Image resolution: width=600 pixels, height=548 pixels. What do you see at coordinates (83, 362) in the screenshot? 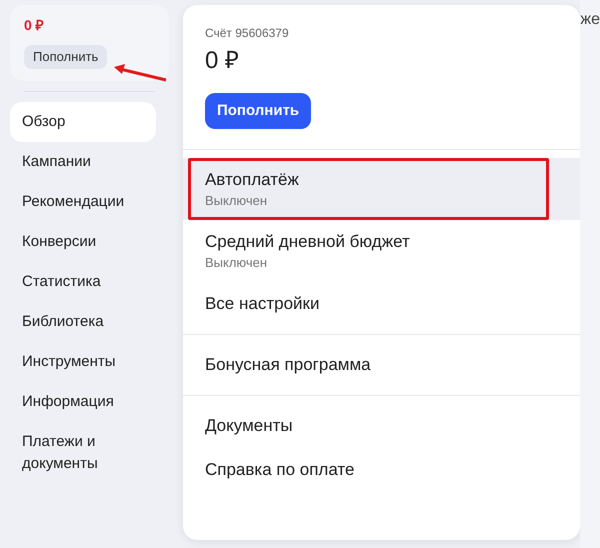
I see `nav-item: Инструменты` at bounding box center [83, 362].